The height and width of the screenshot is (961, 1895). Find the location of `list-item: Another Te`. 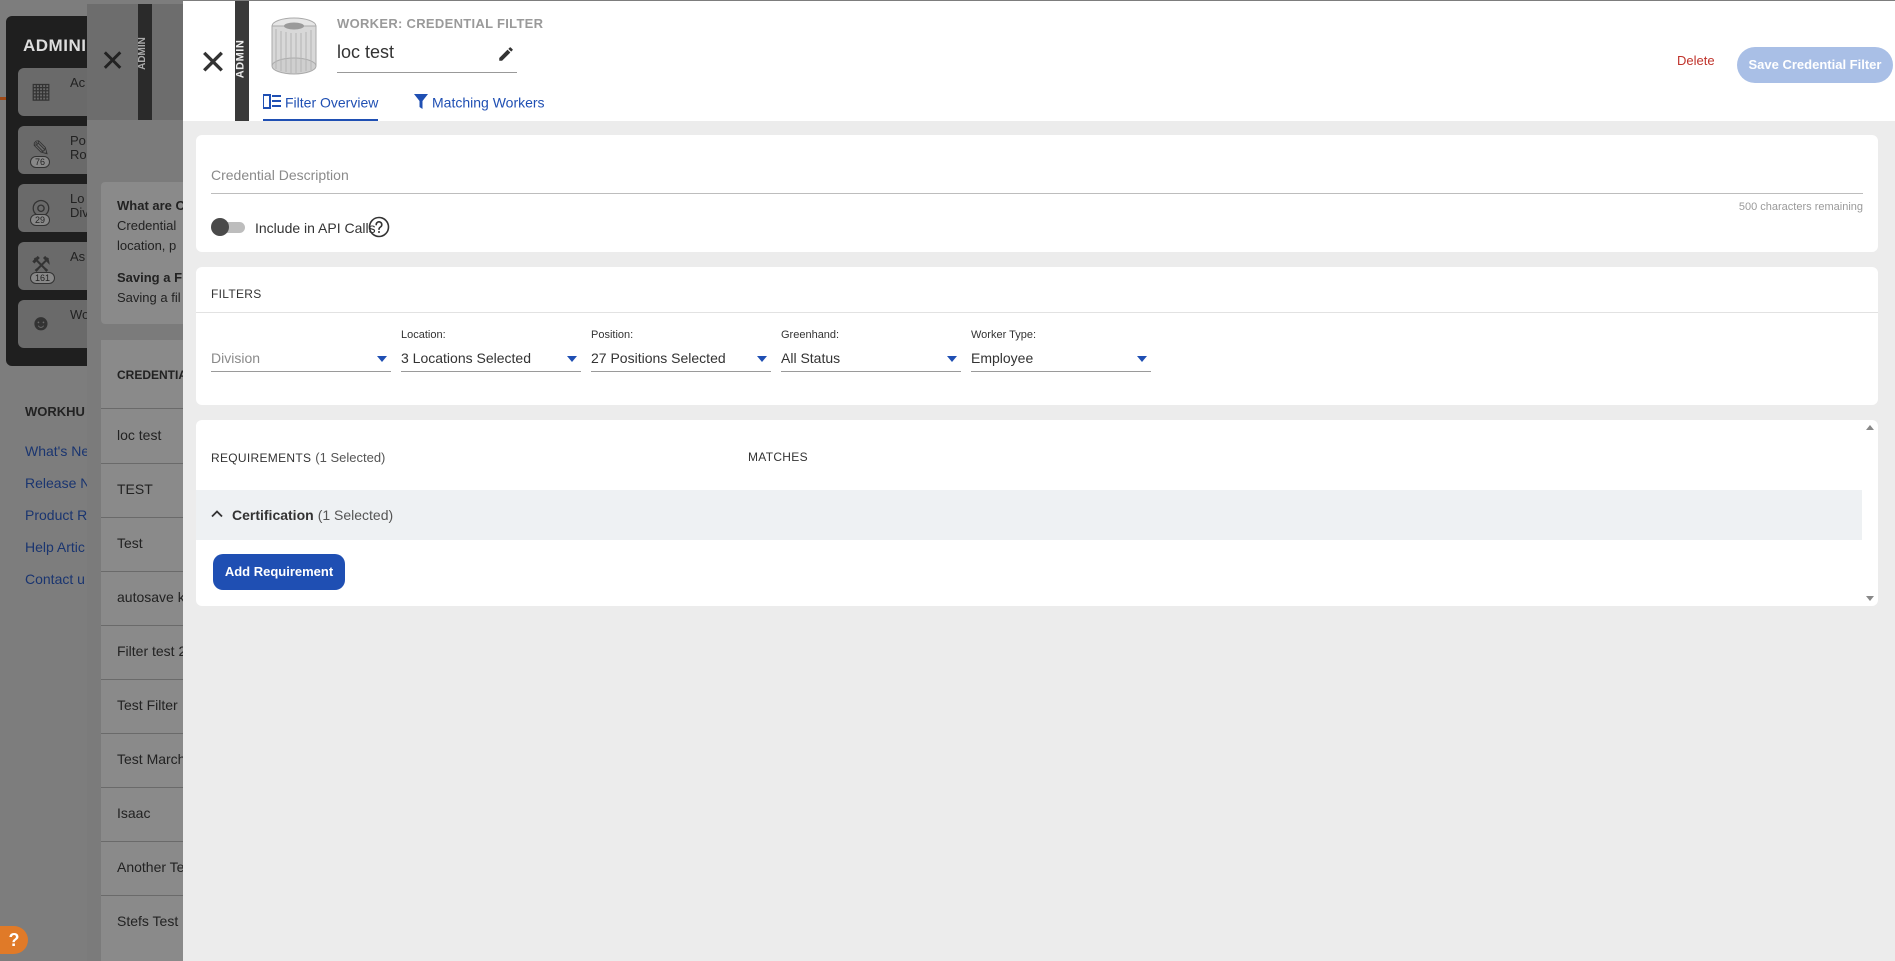

list-item: Another Te is located at coordinates (150, 867).